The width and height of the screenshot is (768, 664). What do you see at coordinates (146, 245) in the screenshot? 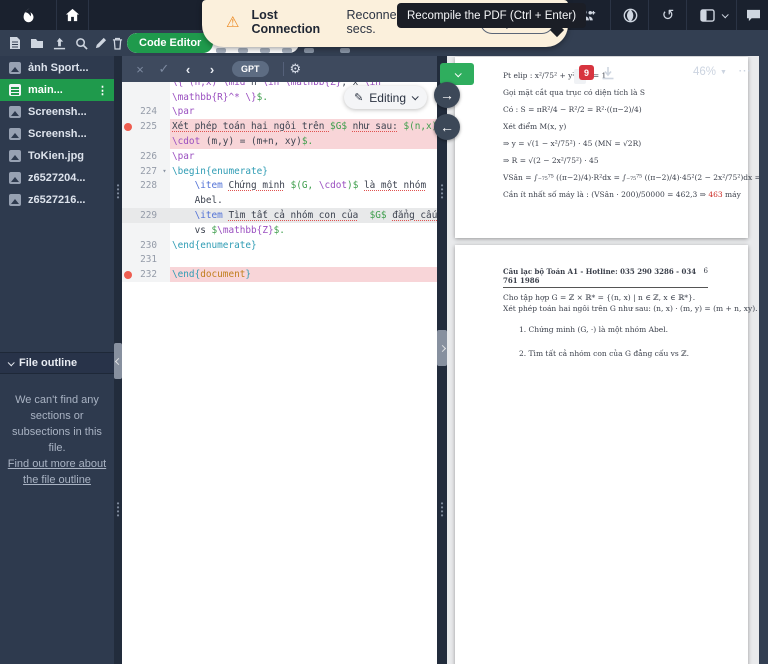
I see `gutter: 230` at bounding box center [146, 245].